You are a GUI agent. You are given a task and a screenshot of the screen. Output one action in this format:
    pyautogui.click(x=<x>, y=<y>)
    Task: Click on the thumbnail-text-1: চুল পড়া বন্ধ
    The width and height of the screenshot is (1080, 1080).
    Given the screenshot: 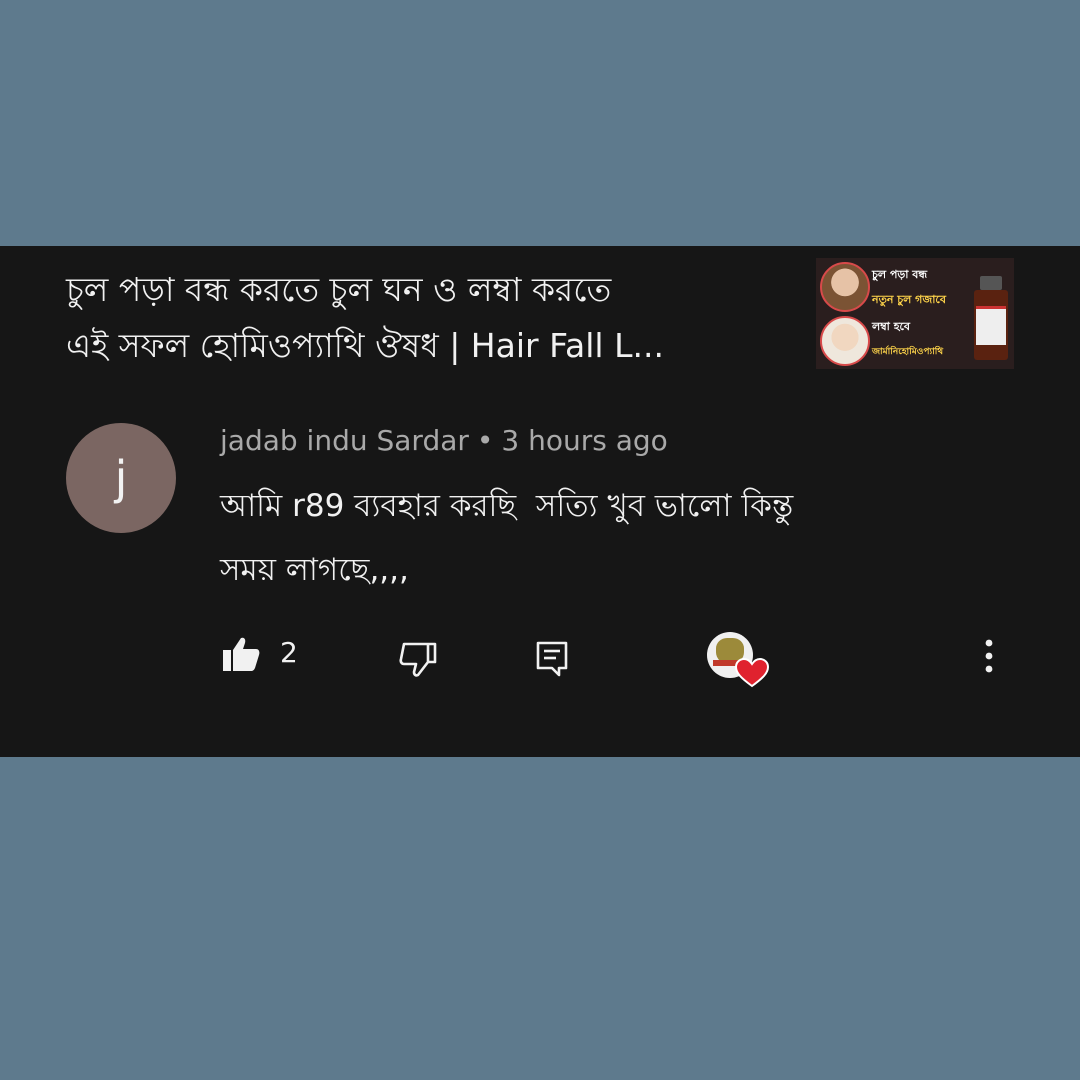 What is the action you would take?
    pyautogui.click(x=900, y=274)
    